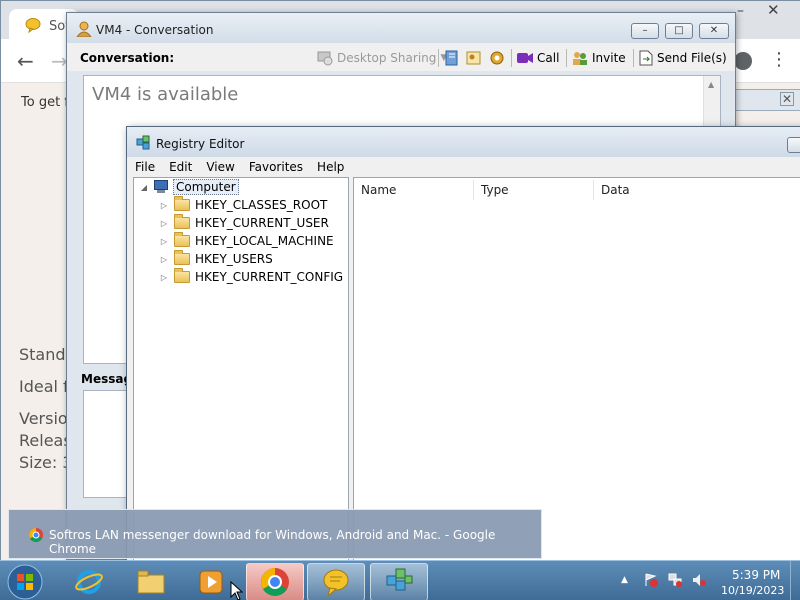  Describe the element at coordinates (165, 94) in the screenshot. I see `availability-status: VM4 is available` at that location.